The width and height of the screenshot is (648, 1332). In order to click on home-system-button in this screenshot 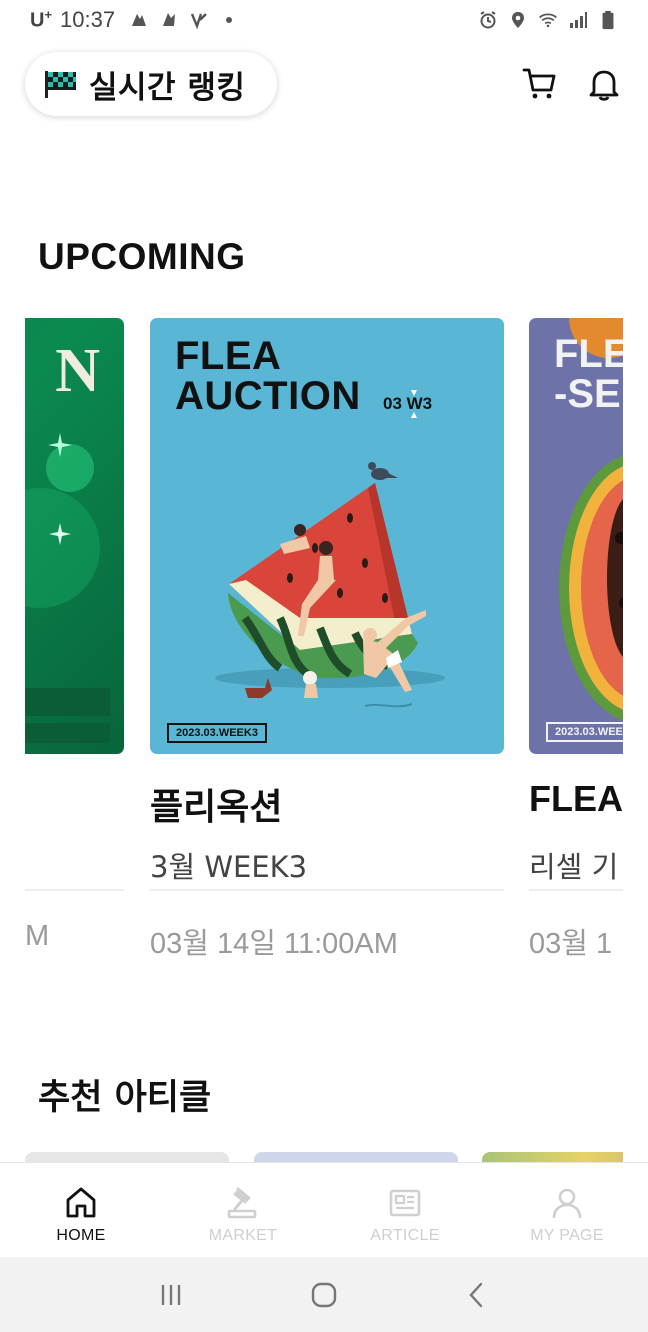, I will do `click(324, 1295)`.